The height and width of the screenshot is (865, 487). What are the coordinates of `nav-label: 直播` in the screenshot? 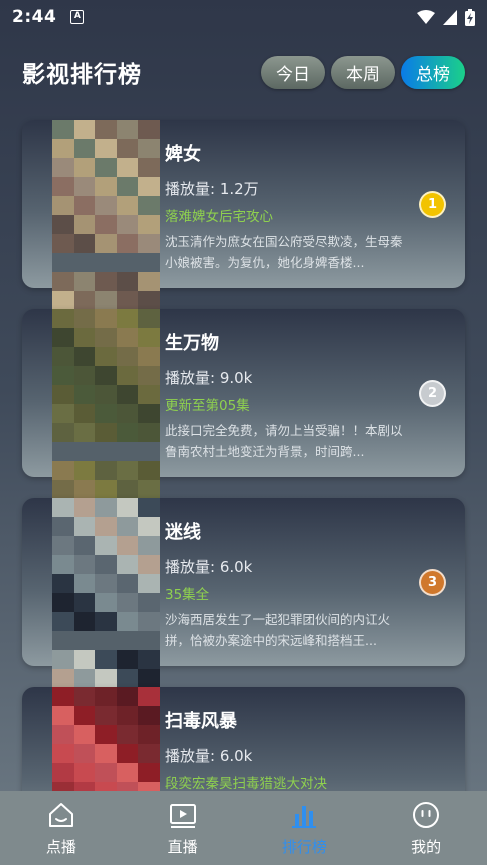 It's located at (182, 846).